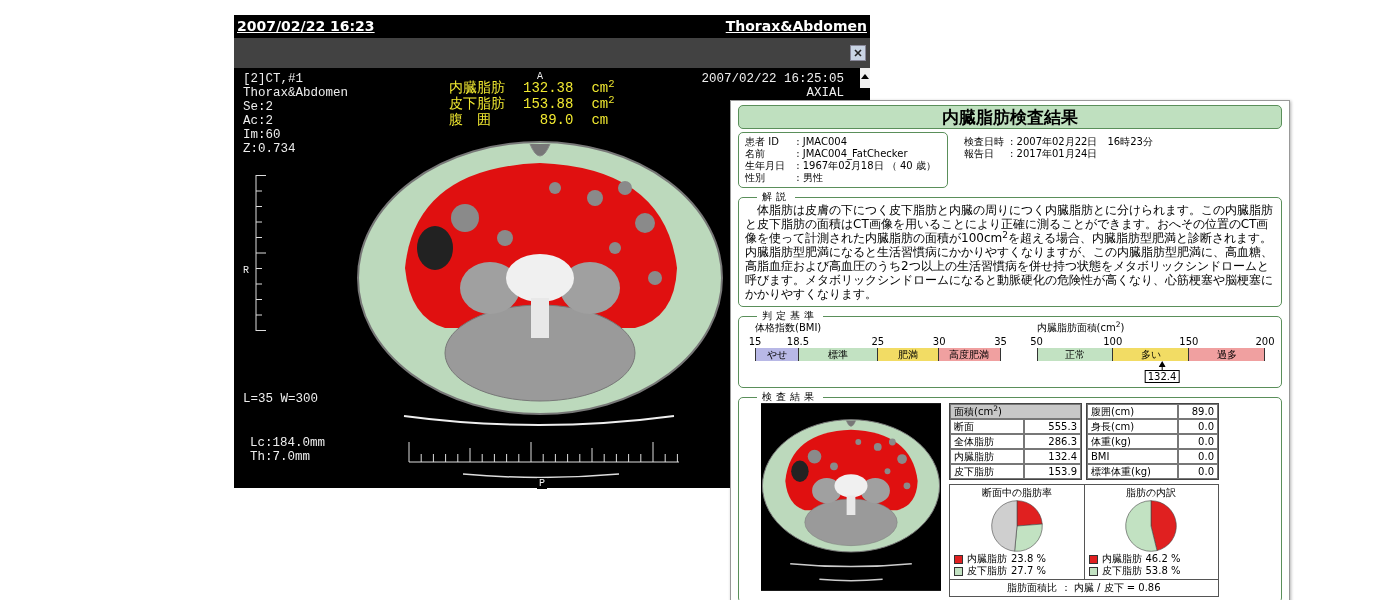 The height and width of the screenshot is (600, 1400). I want to click on measurement-label: 内臓脂肪, so click(477, 88).